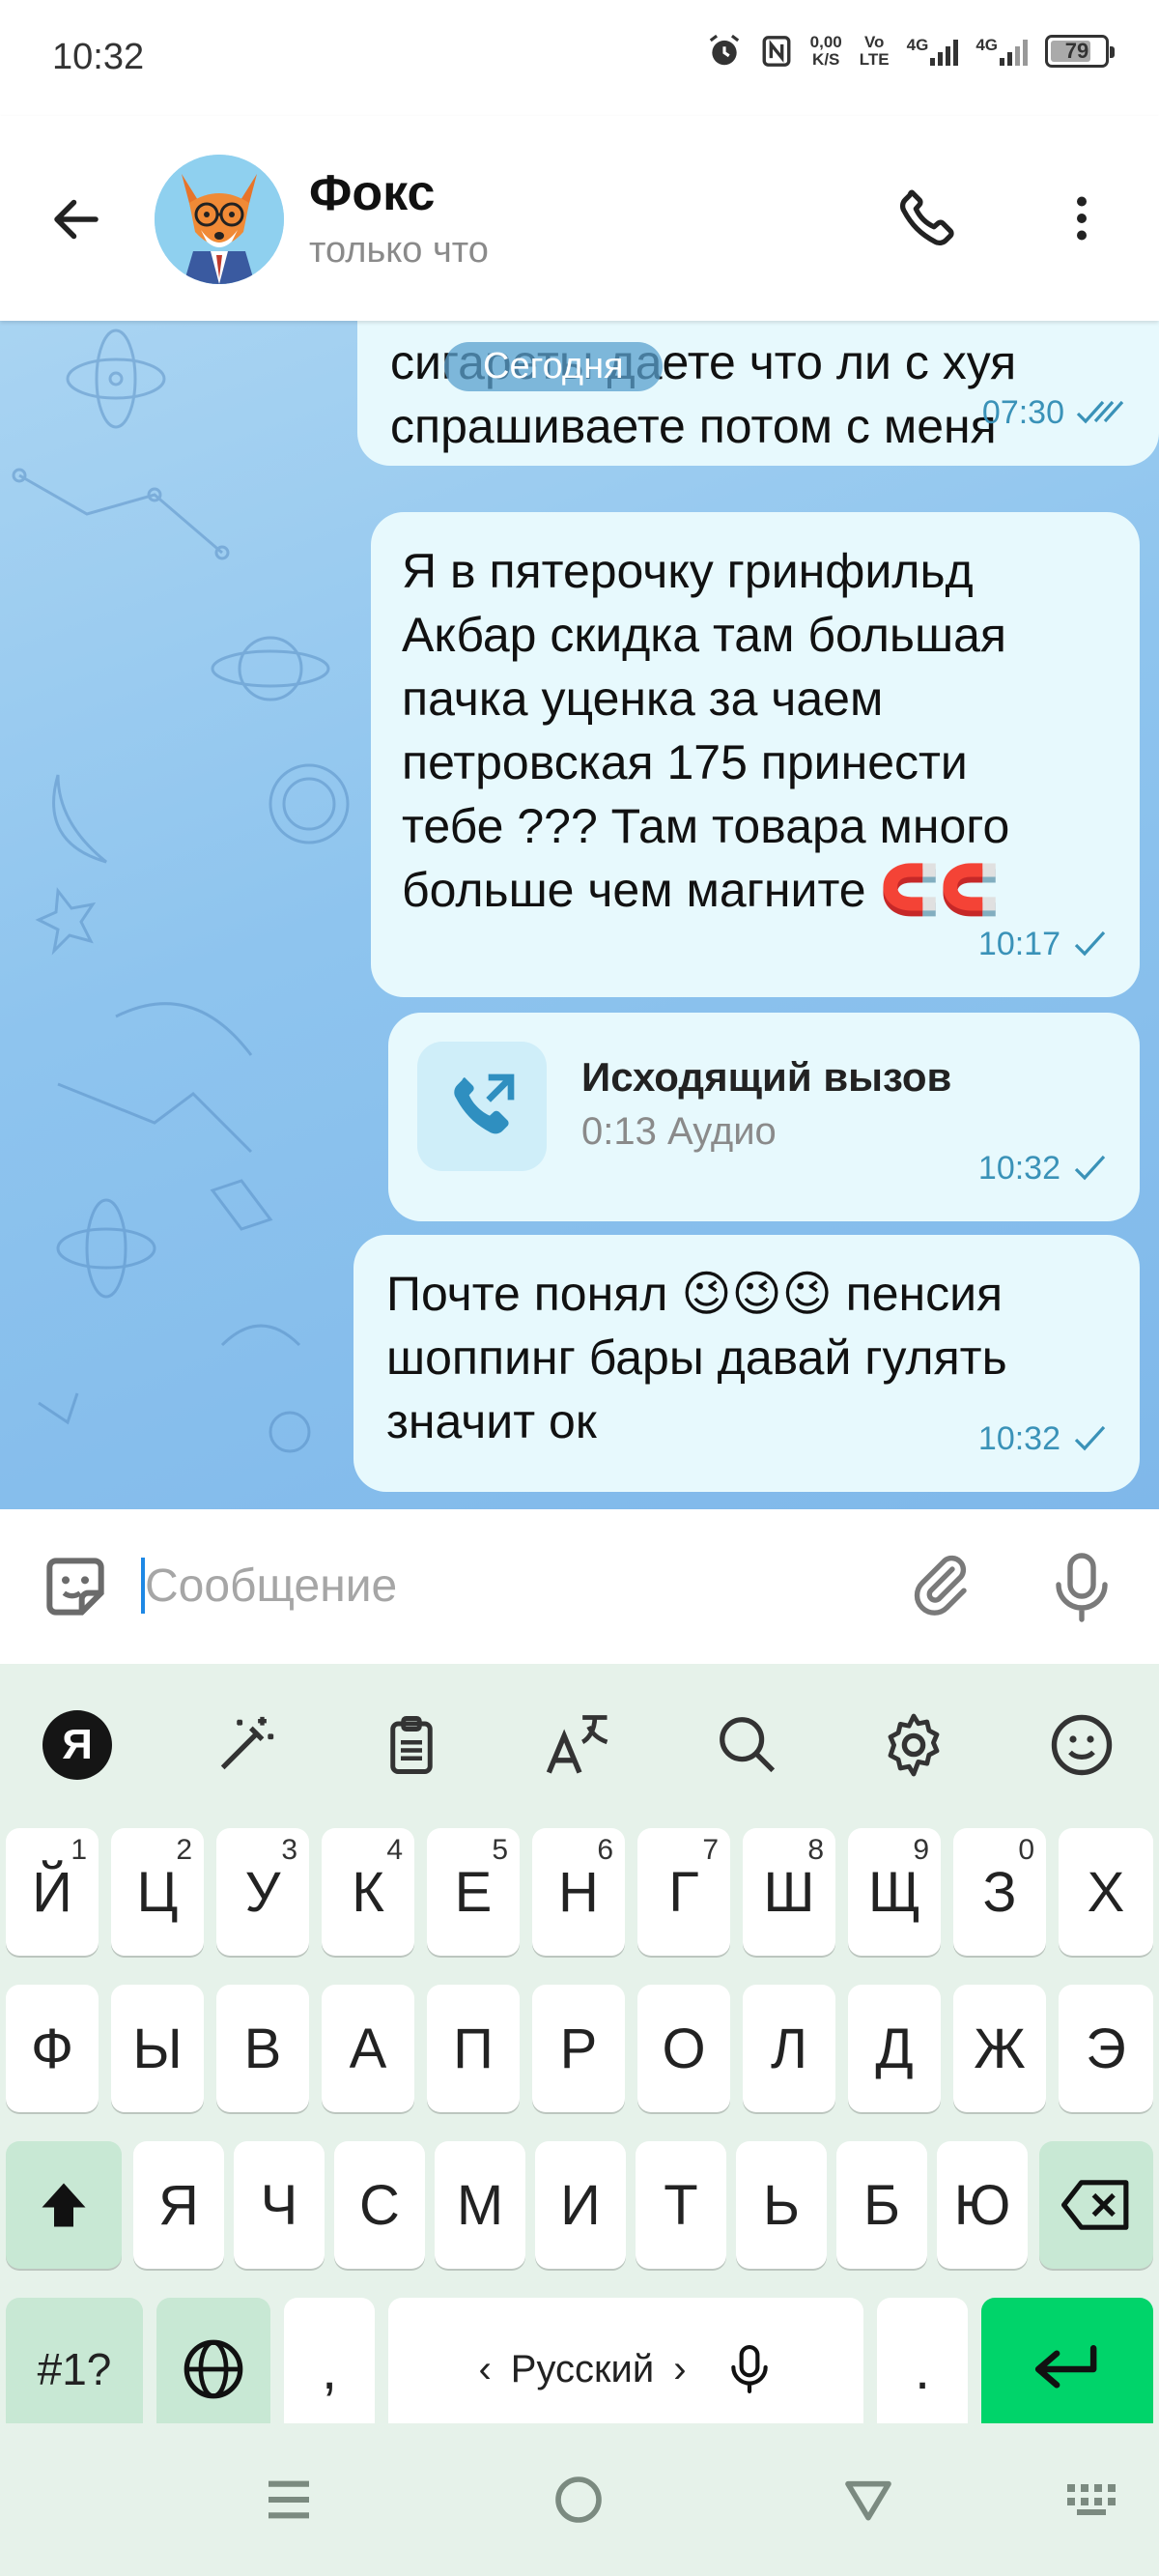  I want to click on call-subtitle: 0:13 Аудио, so click(679, 1132).